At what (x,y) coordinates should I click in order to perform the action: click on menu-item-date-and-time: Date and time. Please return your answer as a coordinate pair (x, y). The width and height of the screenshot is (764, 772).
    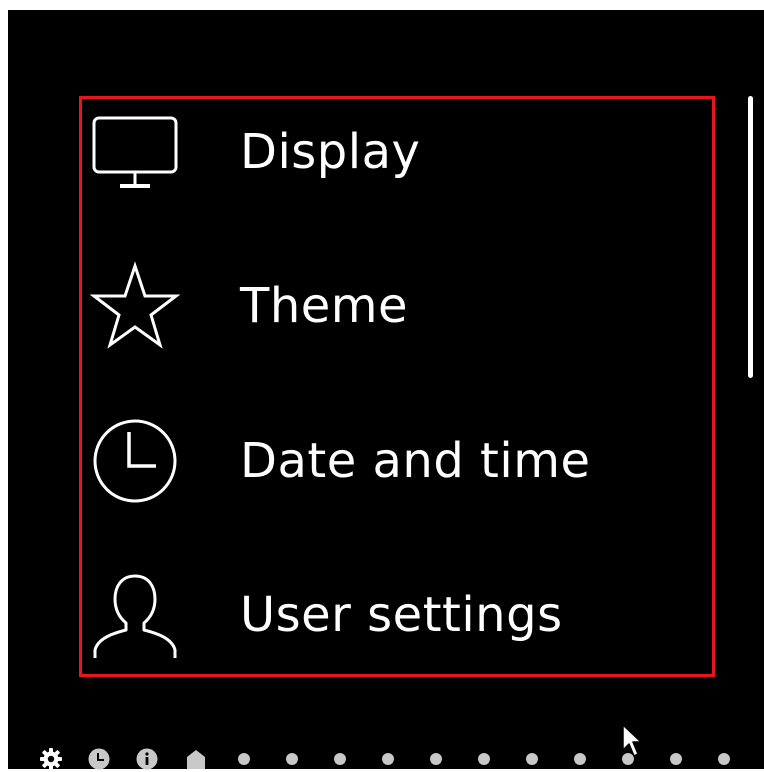
    Looking at the image, I should click on (400, 461).